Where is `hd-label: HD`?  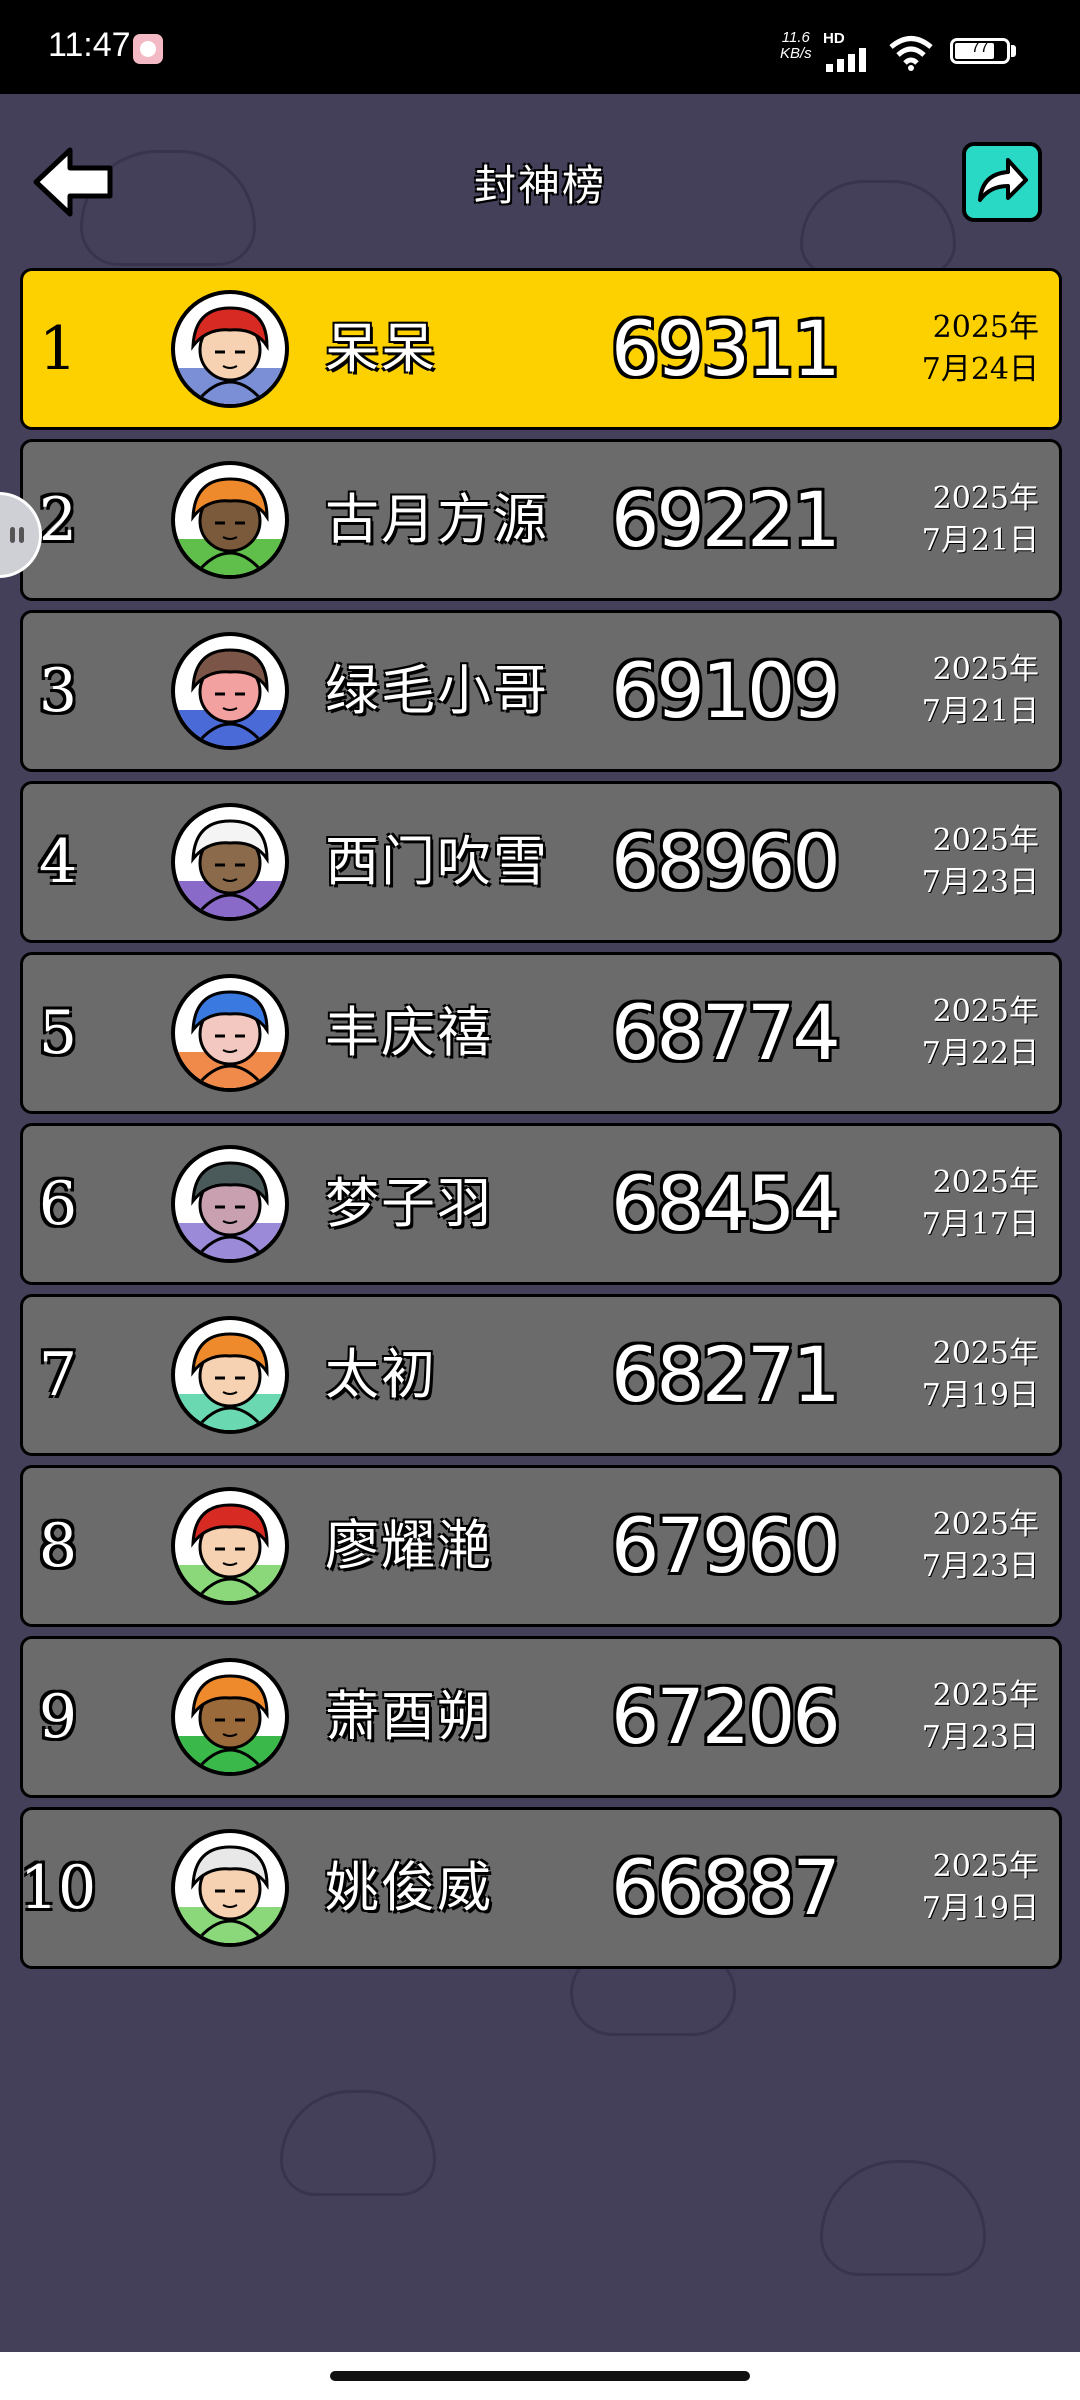 hd-label: HD is located at coordinates (834, 38).